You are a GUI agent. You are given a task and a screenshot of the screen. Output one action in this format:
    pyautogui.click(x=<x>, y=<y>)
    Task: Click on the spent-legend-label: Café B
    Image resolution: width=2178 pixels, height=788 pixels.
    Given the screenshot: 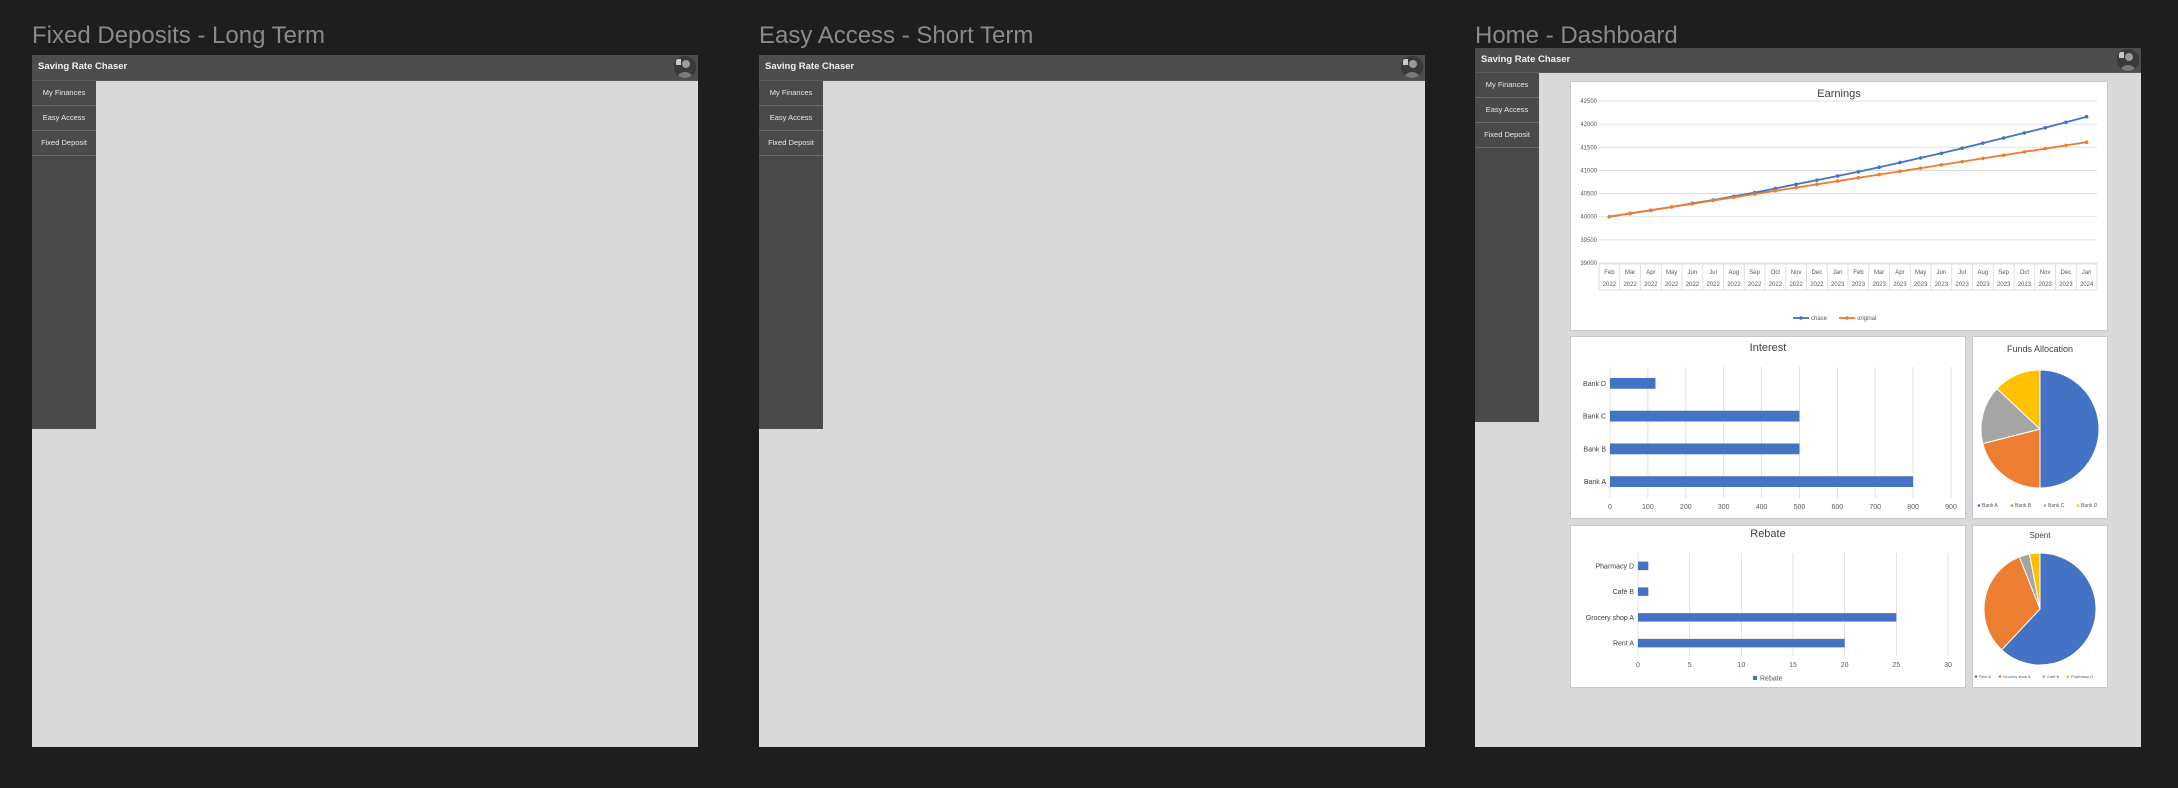 What is the action you would take?
    pyautogui.click(x=2053, y=676)
    